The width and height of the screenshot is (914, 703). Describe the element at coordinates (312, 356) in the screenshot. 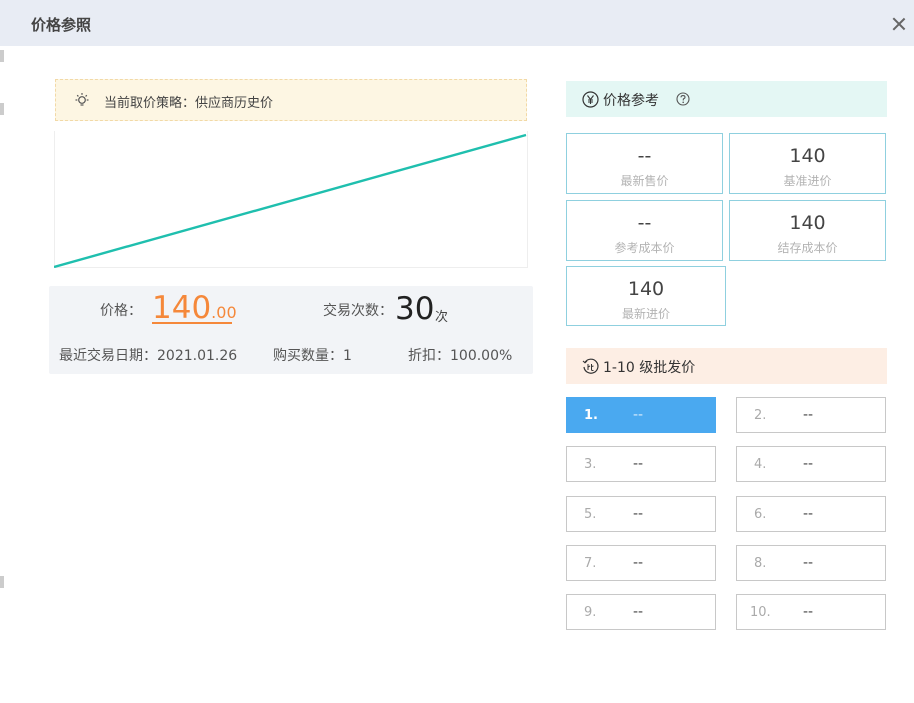

I see `purchase-quantity: 购买数量：1` at that location.